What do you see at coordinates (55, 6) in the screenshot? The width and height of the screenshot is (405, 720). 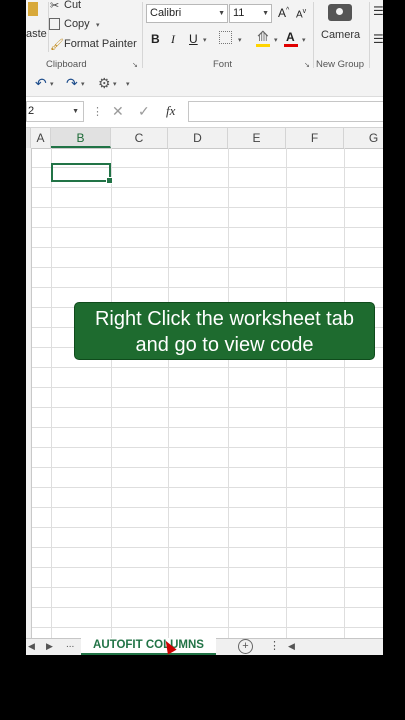 I see `cut-icon: ✂` at bounding box center [55, 6].